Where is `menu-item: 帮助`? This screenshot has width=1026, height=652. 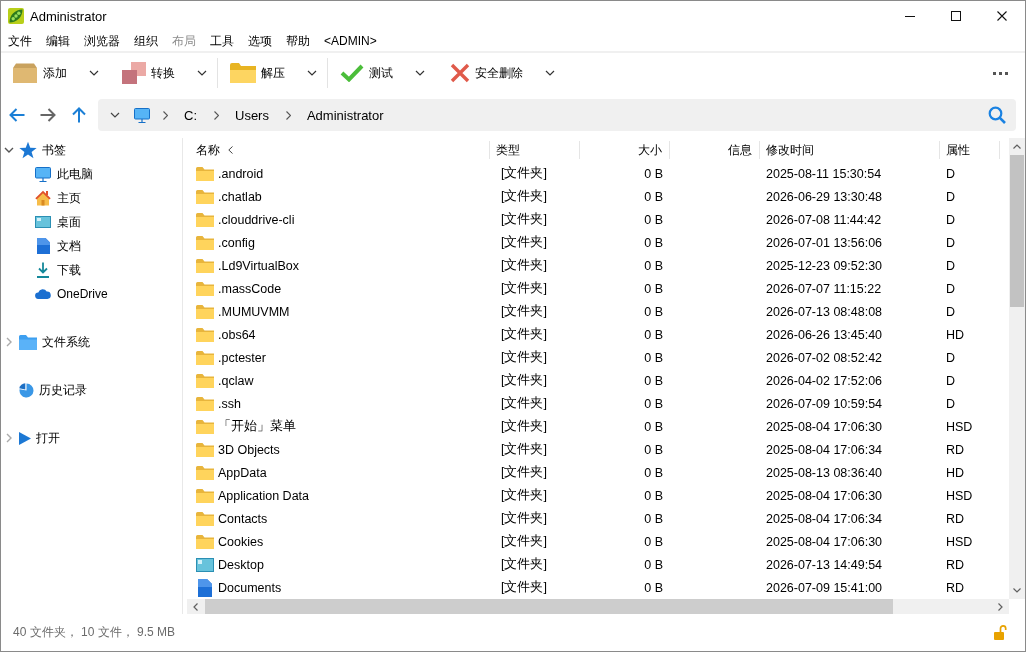
menu-item: 帮助 is located at coordinates (298, 41).